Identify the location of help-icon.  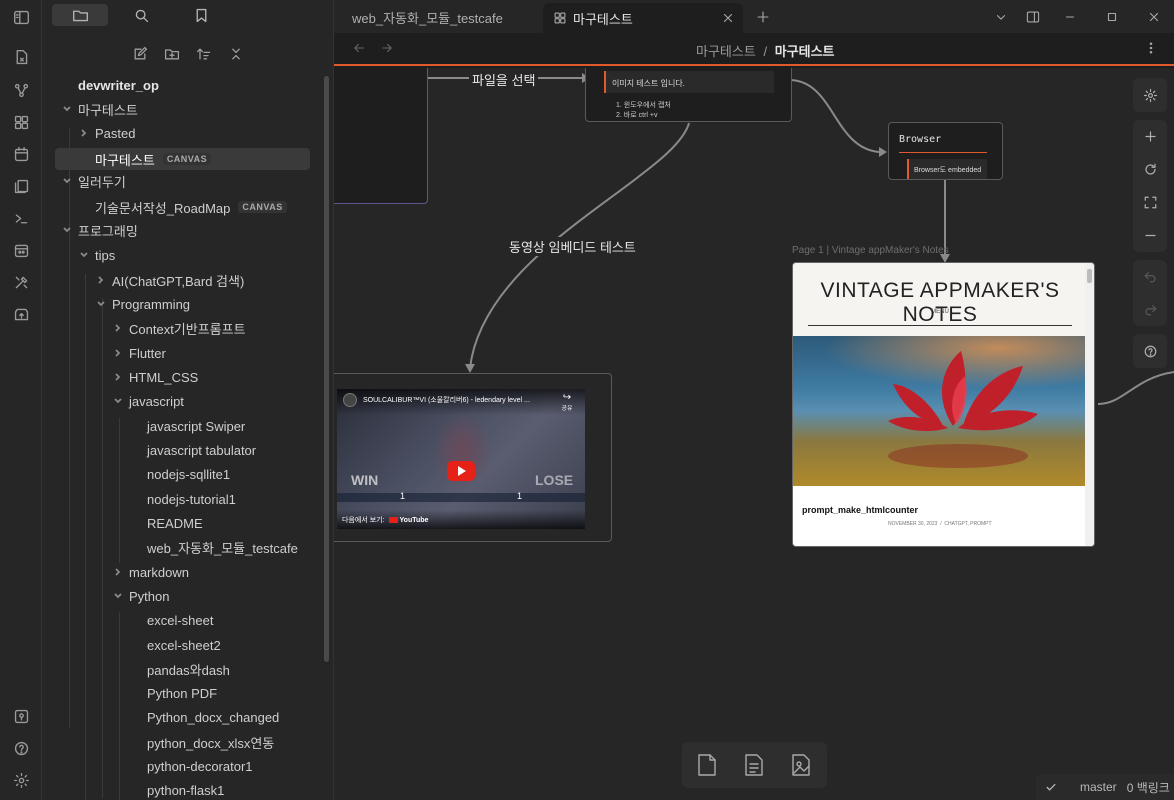
(21, 748).